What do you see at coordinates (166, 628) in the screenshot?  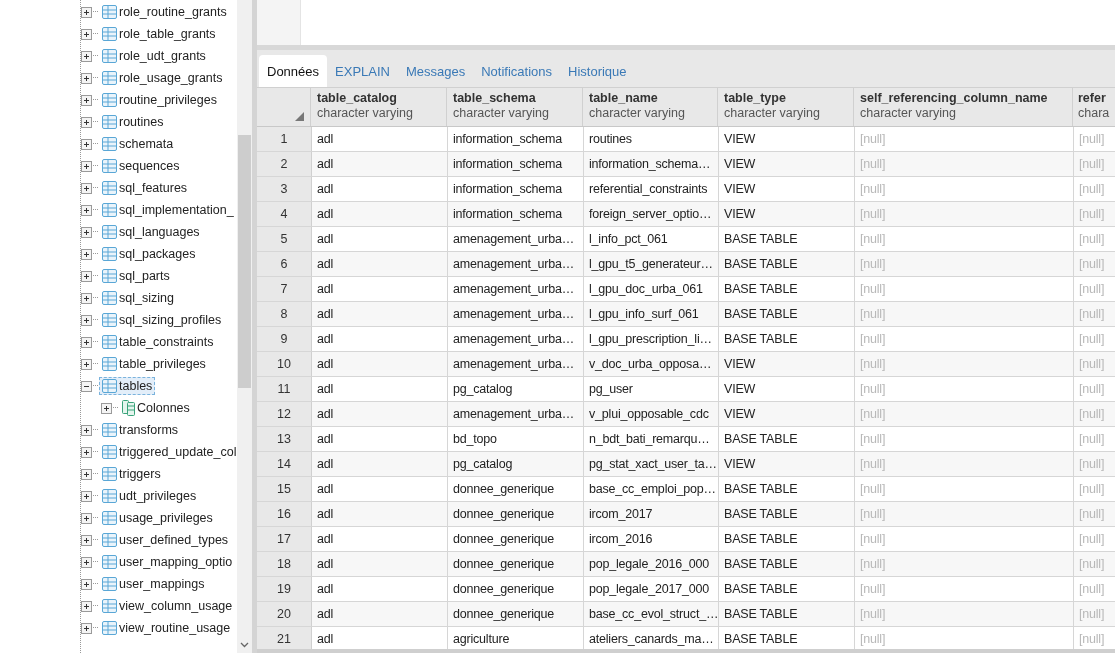 I see `tree-item: view_routine_usage` at bounding box center [166, 628].